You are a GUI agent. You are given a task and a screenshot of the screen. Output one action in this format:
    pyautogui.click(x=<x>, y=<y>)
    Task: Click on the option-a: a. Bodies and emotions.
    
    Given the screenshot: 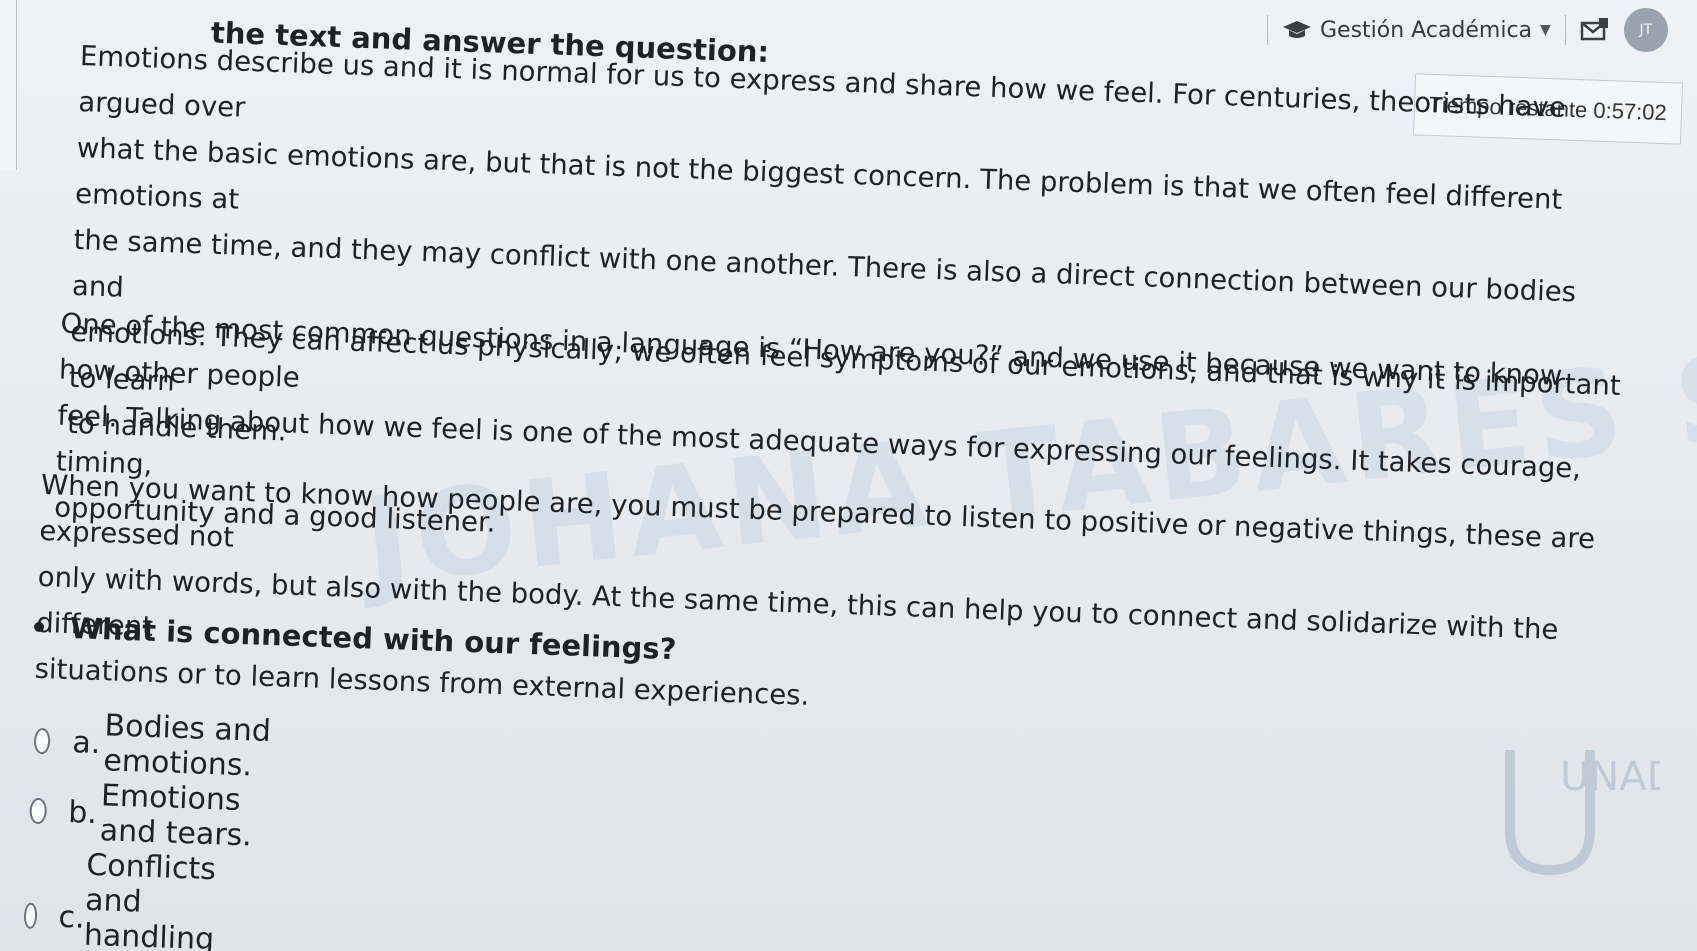 What is the action you would take?
    pyautogui.click(x=160, y=745)
    